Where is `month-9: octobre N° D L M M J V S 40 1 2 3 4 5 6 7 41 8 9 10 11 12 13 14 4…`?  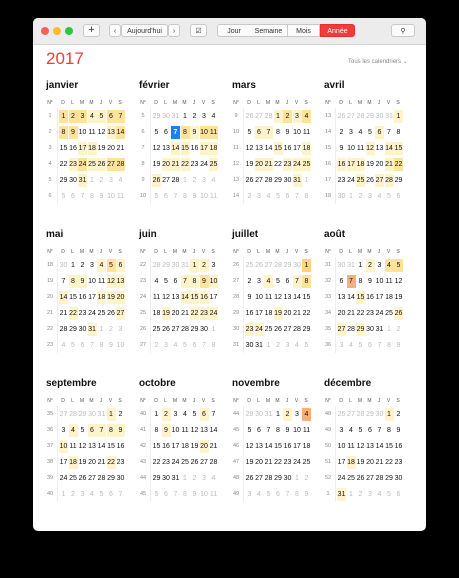 month-9: octobre N° D L M M J V S 40 1 2 3 4 5 6 7 41 8 9 10 11 12 13 14 4… is located at coordinates (183, 443).